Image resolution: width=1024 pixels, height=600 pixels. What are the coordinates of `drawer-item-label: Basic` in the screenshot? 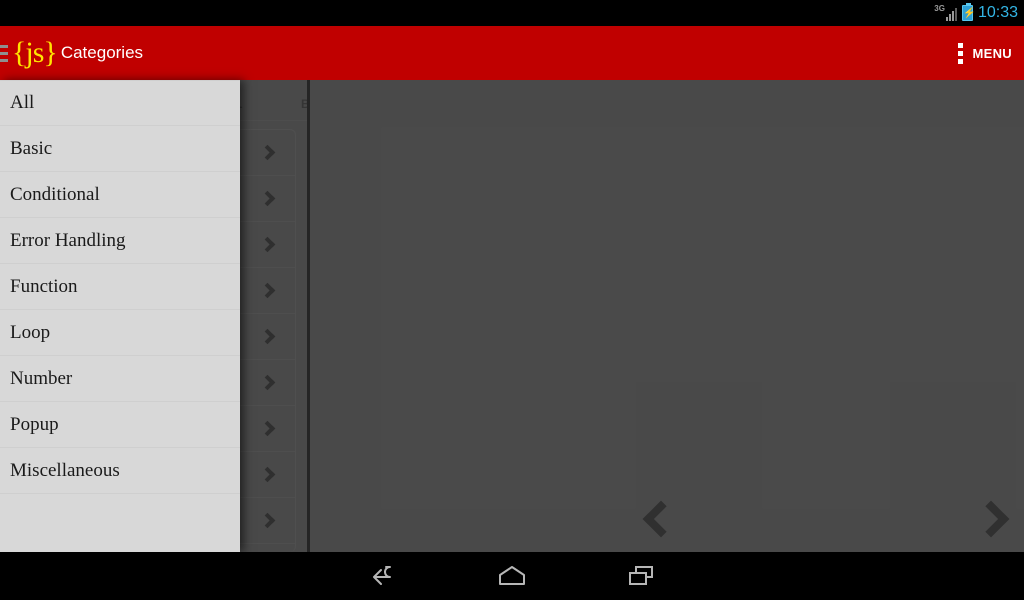 It's located at (31, 148).